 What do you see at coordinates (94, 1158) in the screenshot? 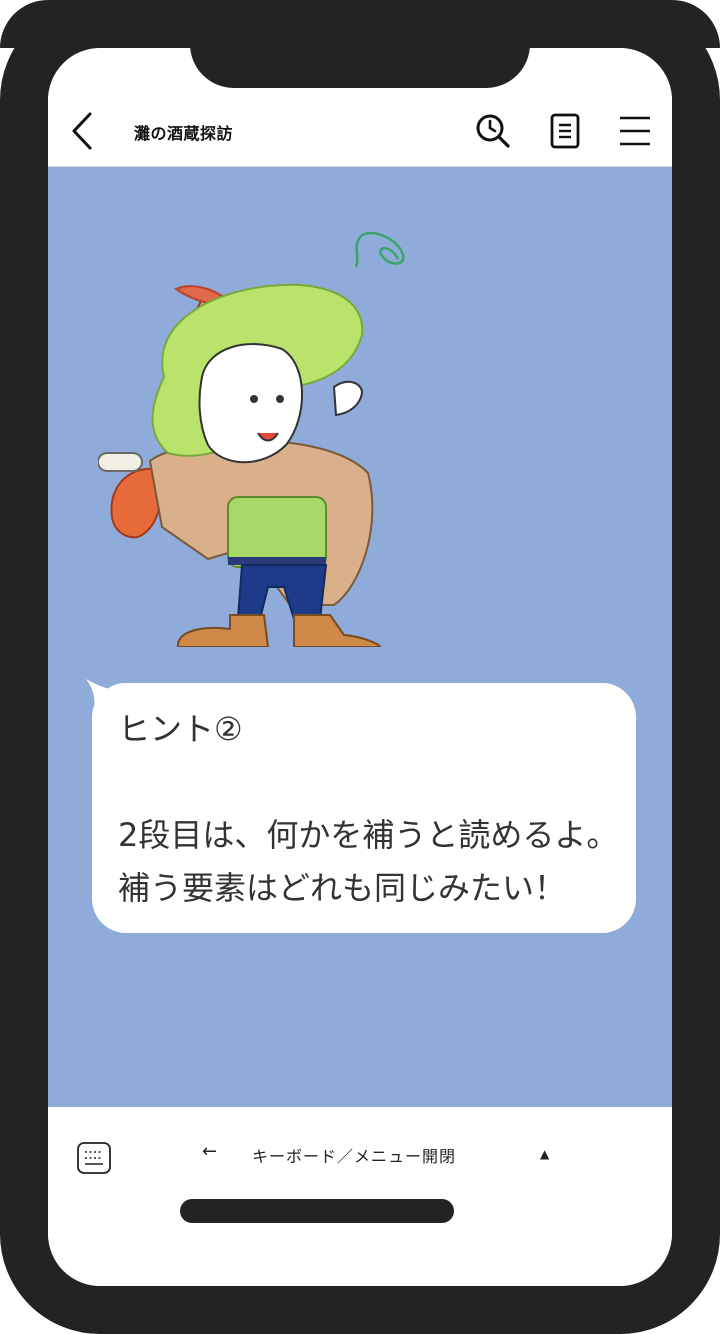
I see `keyboard-icon` at bounding box center [94, 1158].